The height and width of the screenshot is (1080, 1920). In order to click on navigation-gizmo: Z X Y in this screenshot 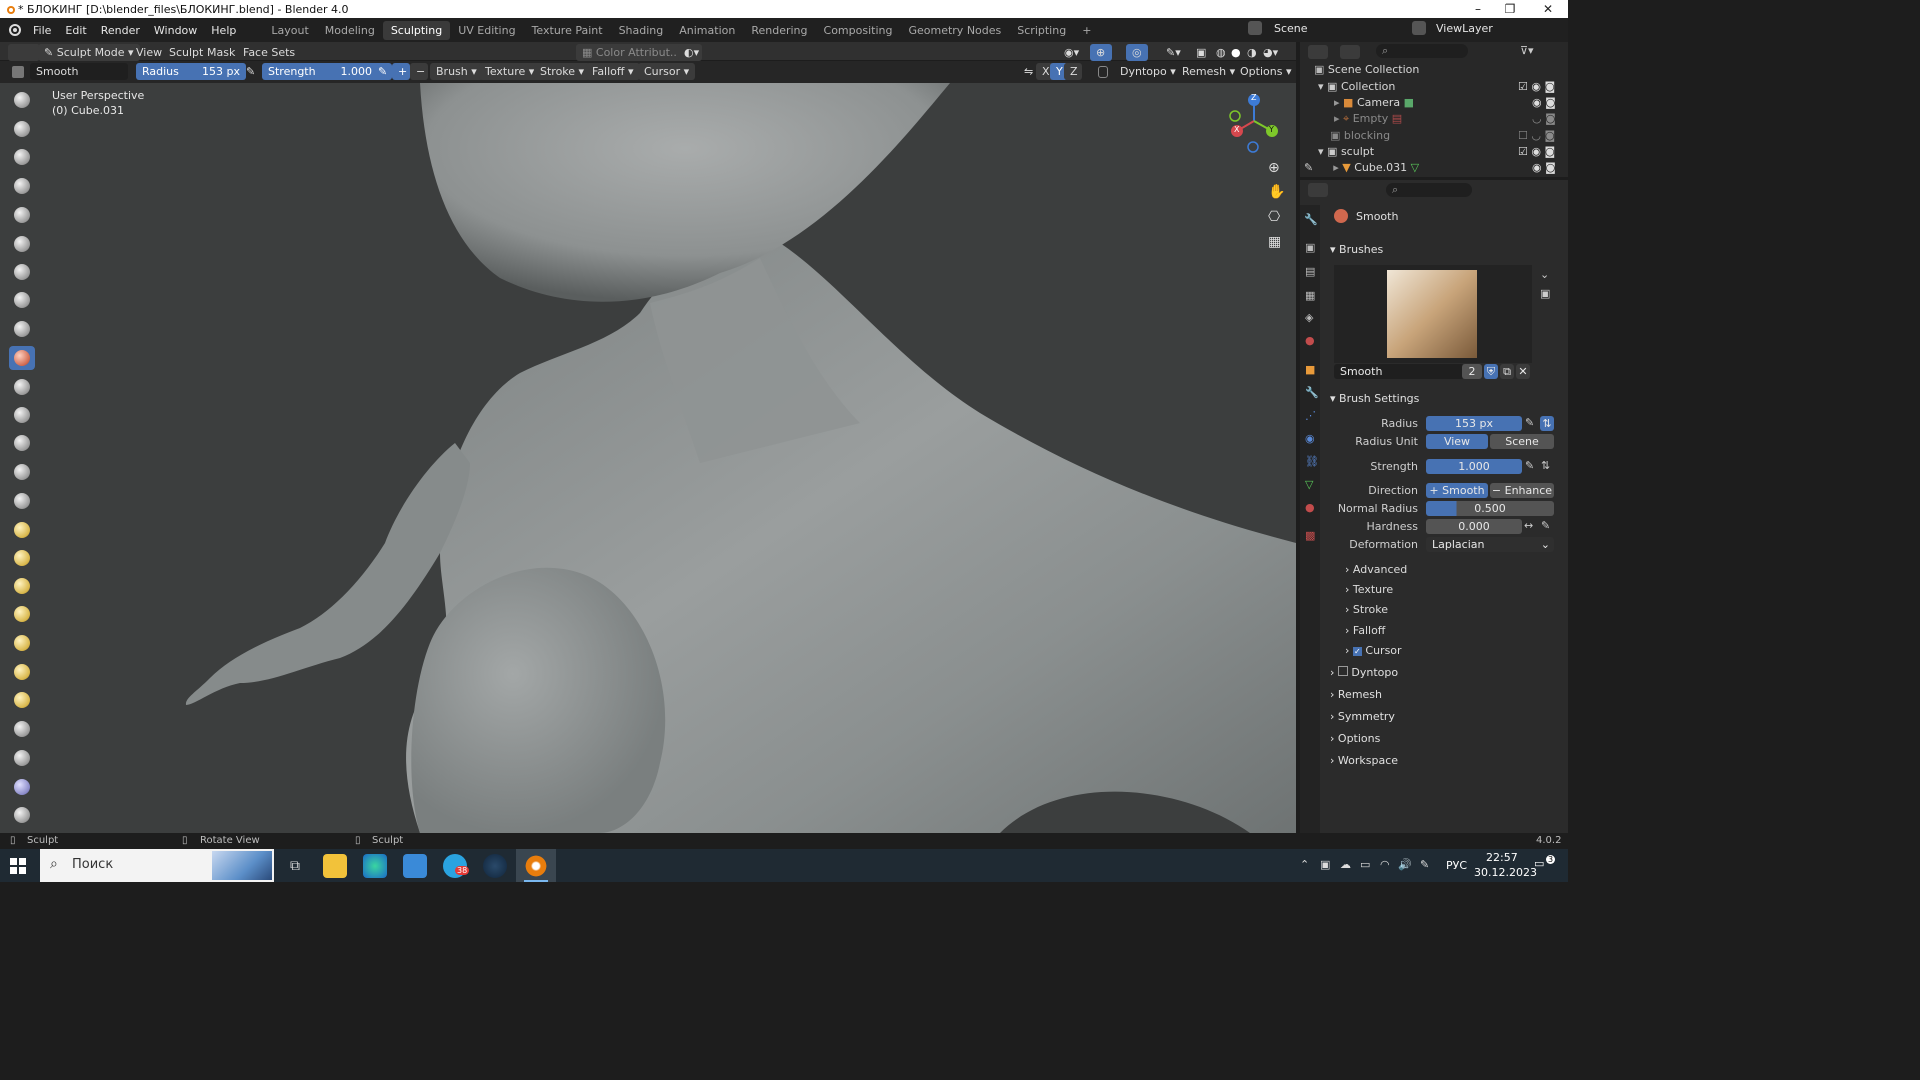, I will do `click(1254, 123)`.